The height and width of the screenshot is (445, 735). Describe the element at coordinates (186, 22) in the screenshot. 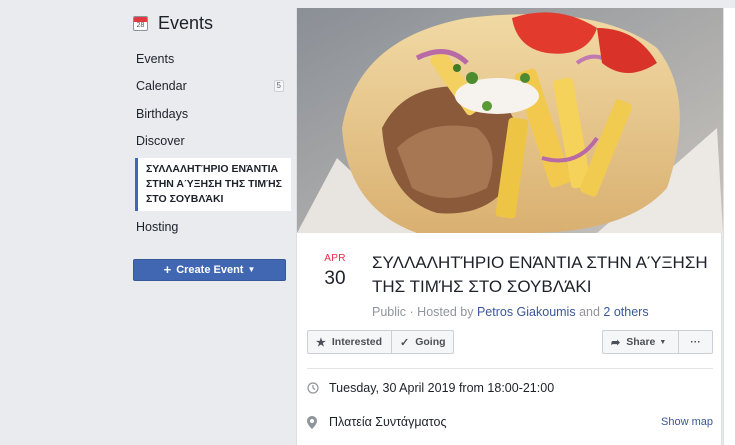

I see `sidebar-title: Events` at that location.